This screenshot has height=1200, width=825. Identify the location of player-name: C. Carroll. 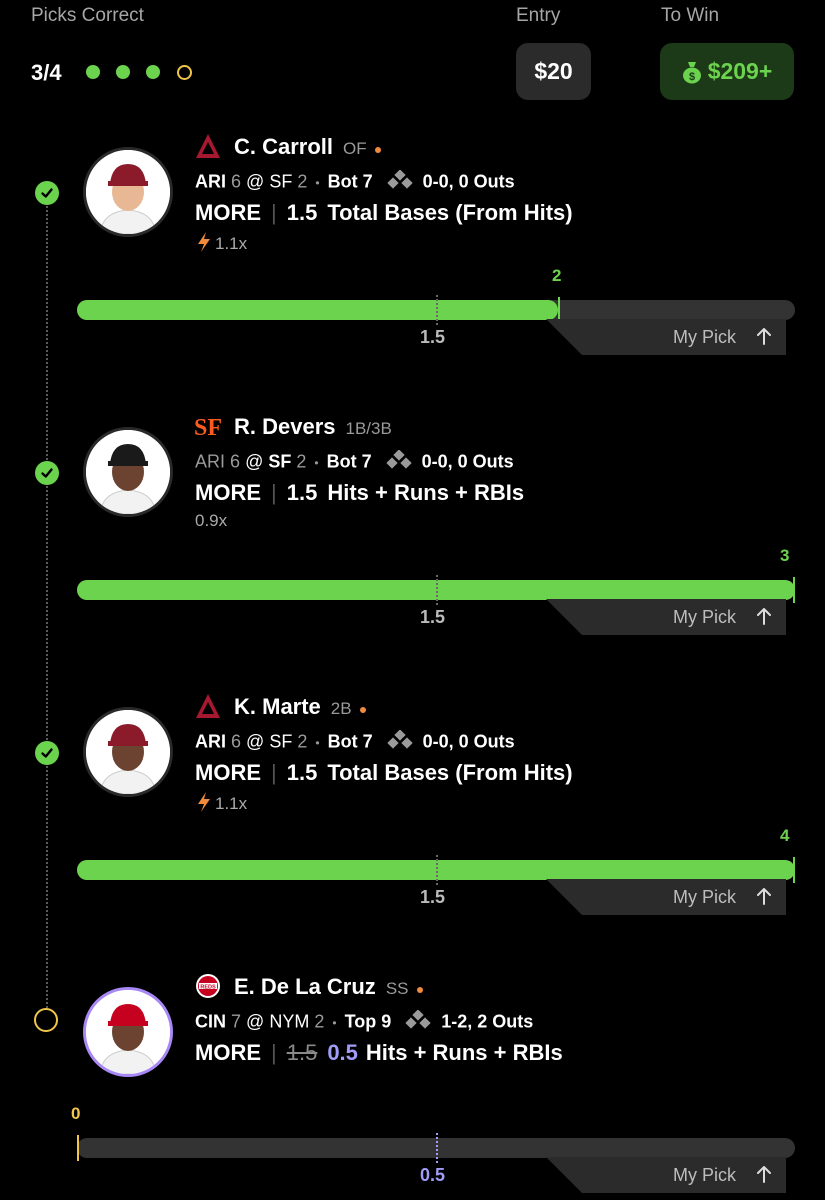
(283, 146).